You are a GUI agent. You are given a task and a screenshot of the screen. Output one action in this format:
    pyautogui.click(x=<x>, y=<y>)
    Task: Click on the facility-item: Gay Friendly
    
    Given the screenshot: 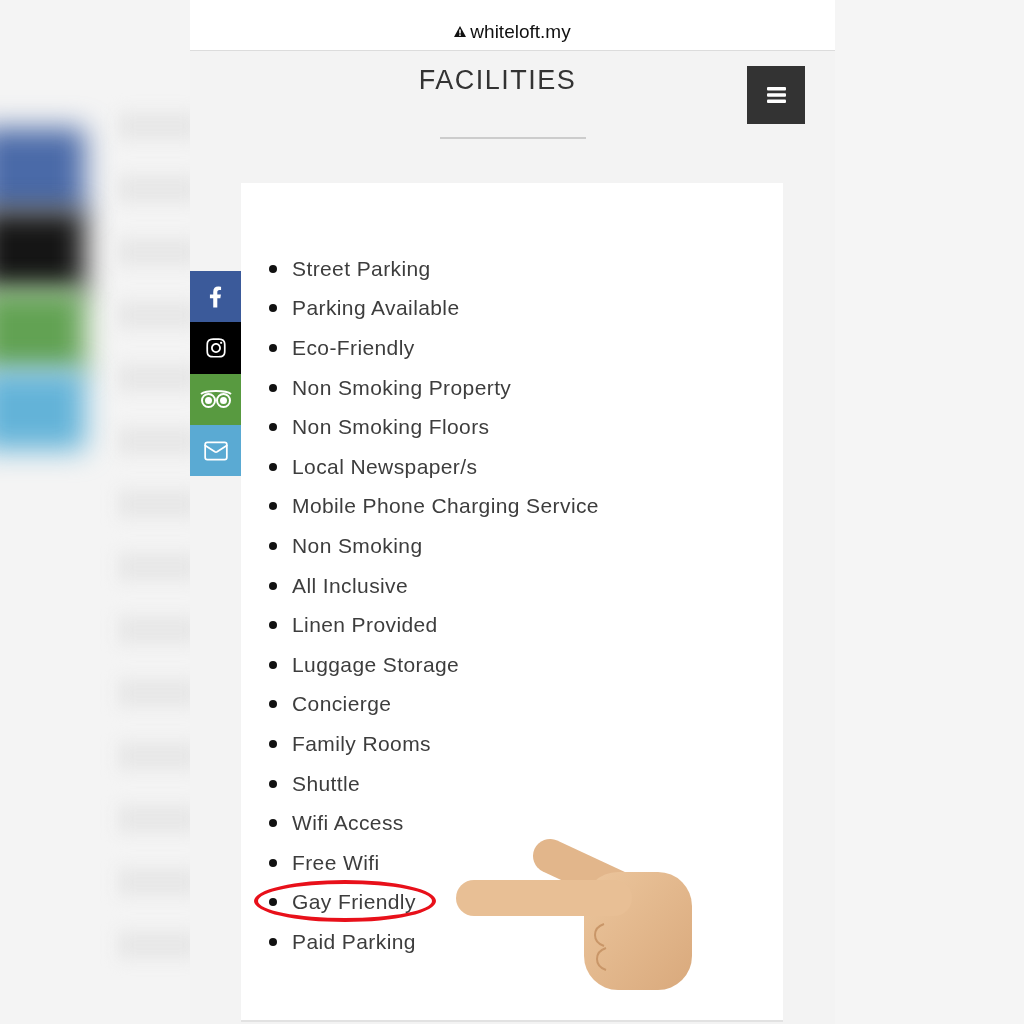 What is the action you would take?
    pyautogui.click(x=354, y=902)
    